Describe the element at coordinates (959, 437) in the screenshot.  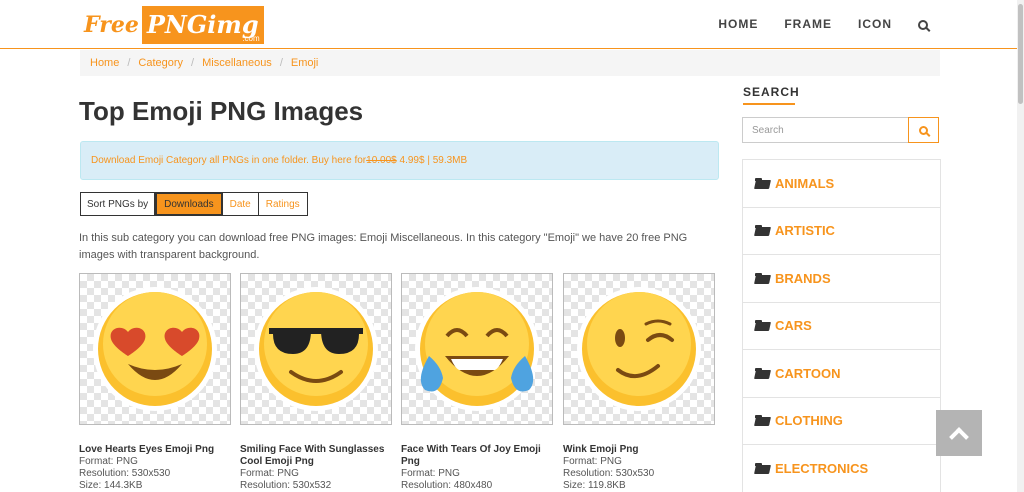
I see `chevron-up-icon` at that location.